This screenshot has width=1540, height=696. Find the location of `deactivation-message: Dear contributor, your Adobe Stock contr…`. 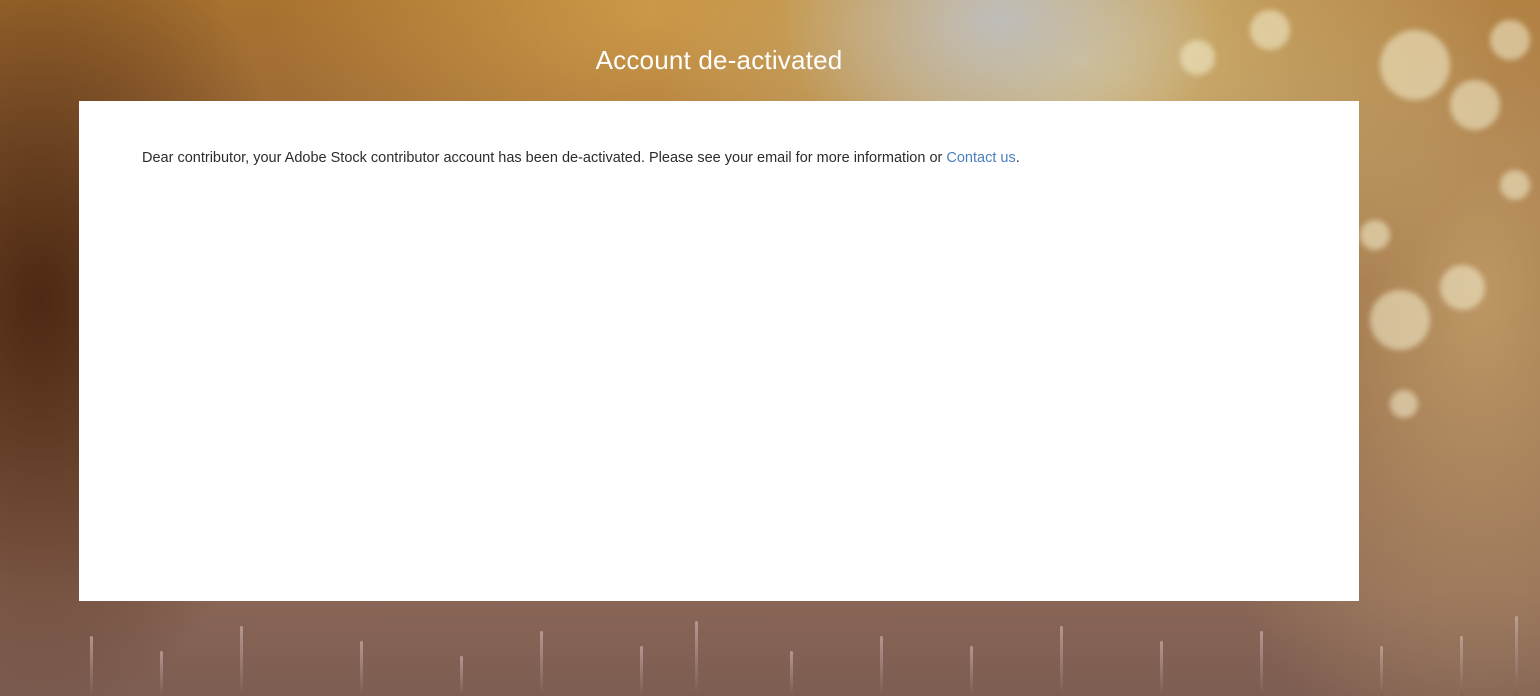

deactivation-message: Dear contributor, your Adobe Stock contr… is located at coordinates (581, 158).